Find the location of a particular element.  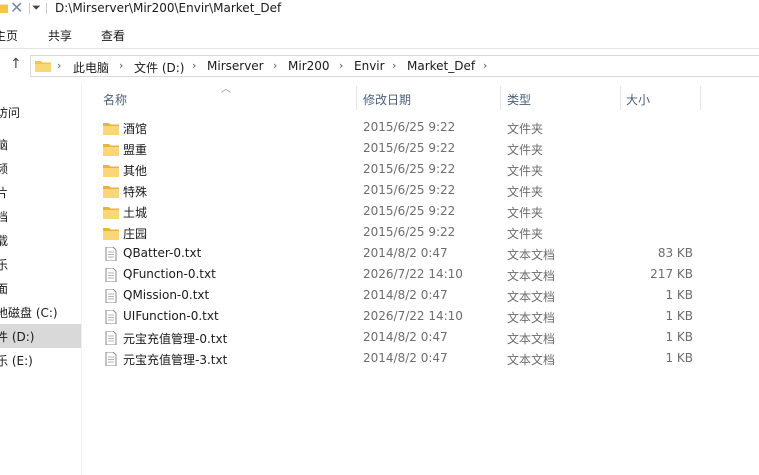

nav-item: 频 is located at coordinates (40, 168).